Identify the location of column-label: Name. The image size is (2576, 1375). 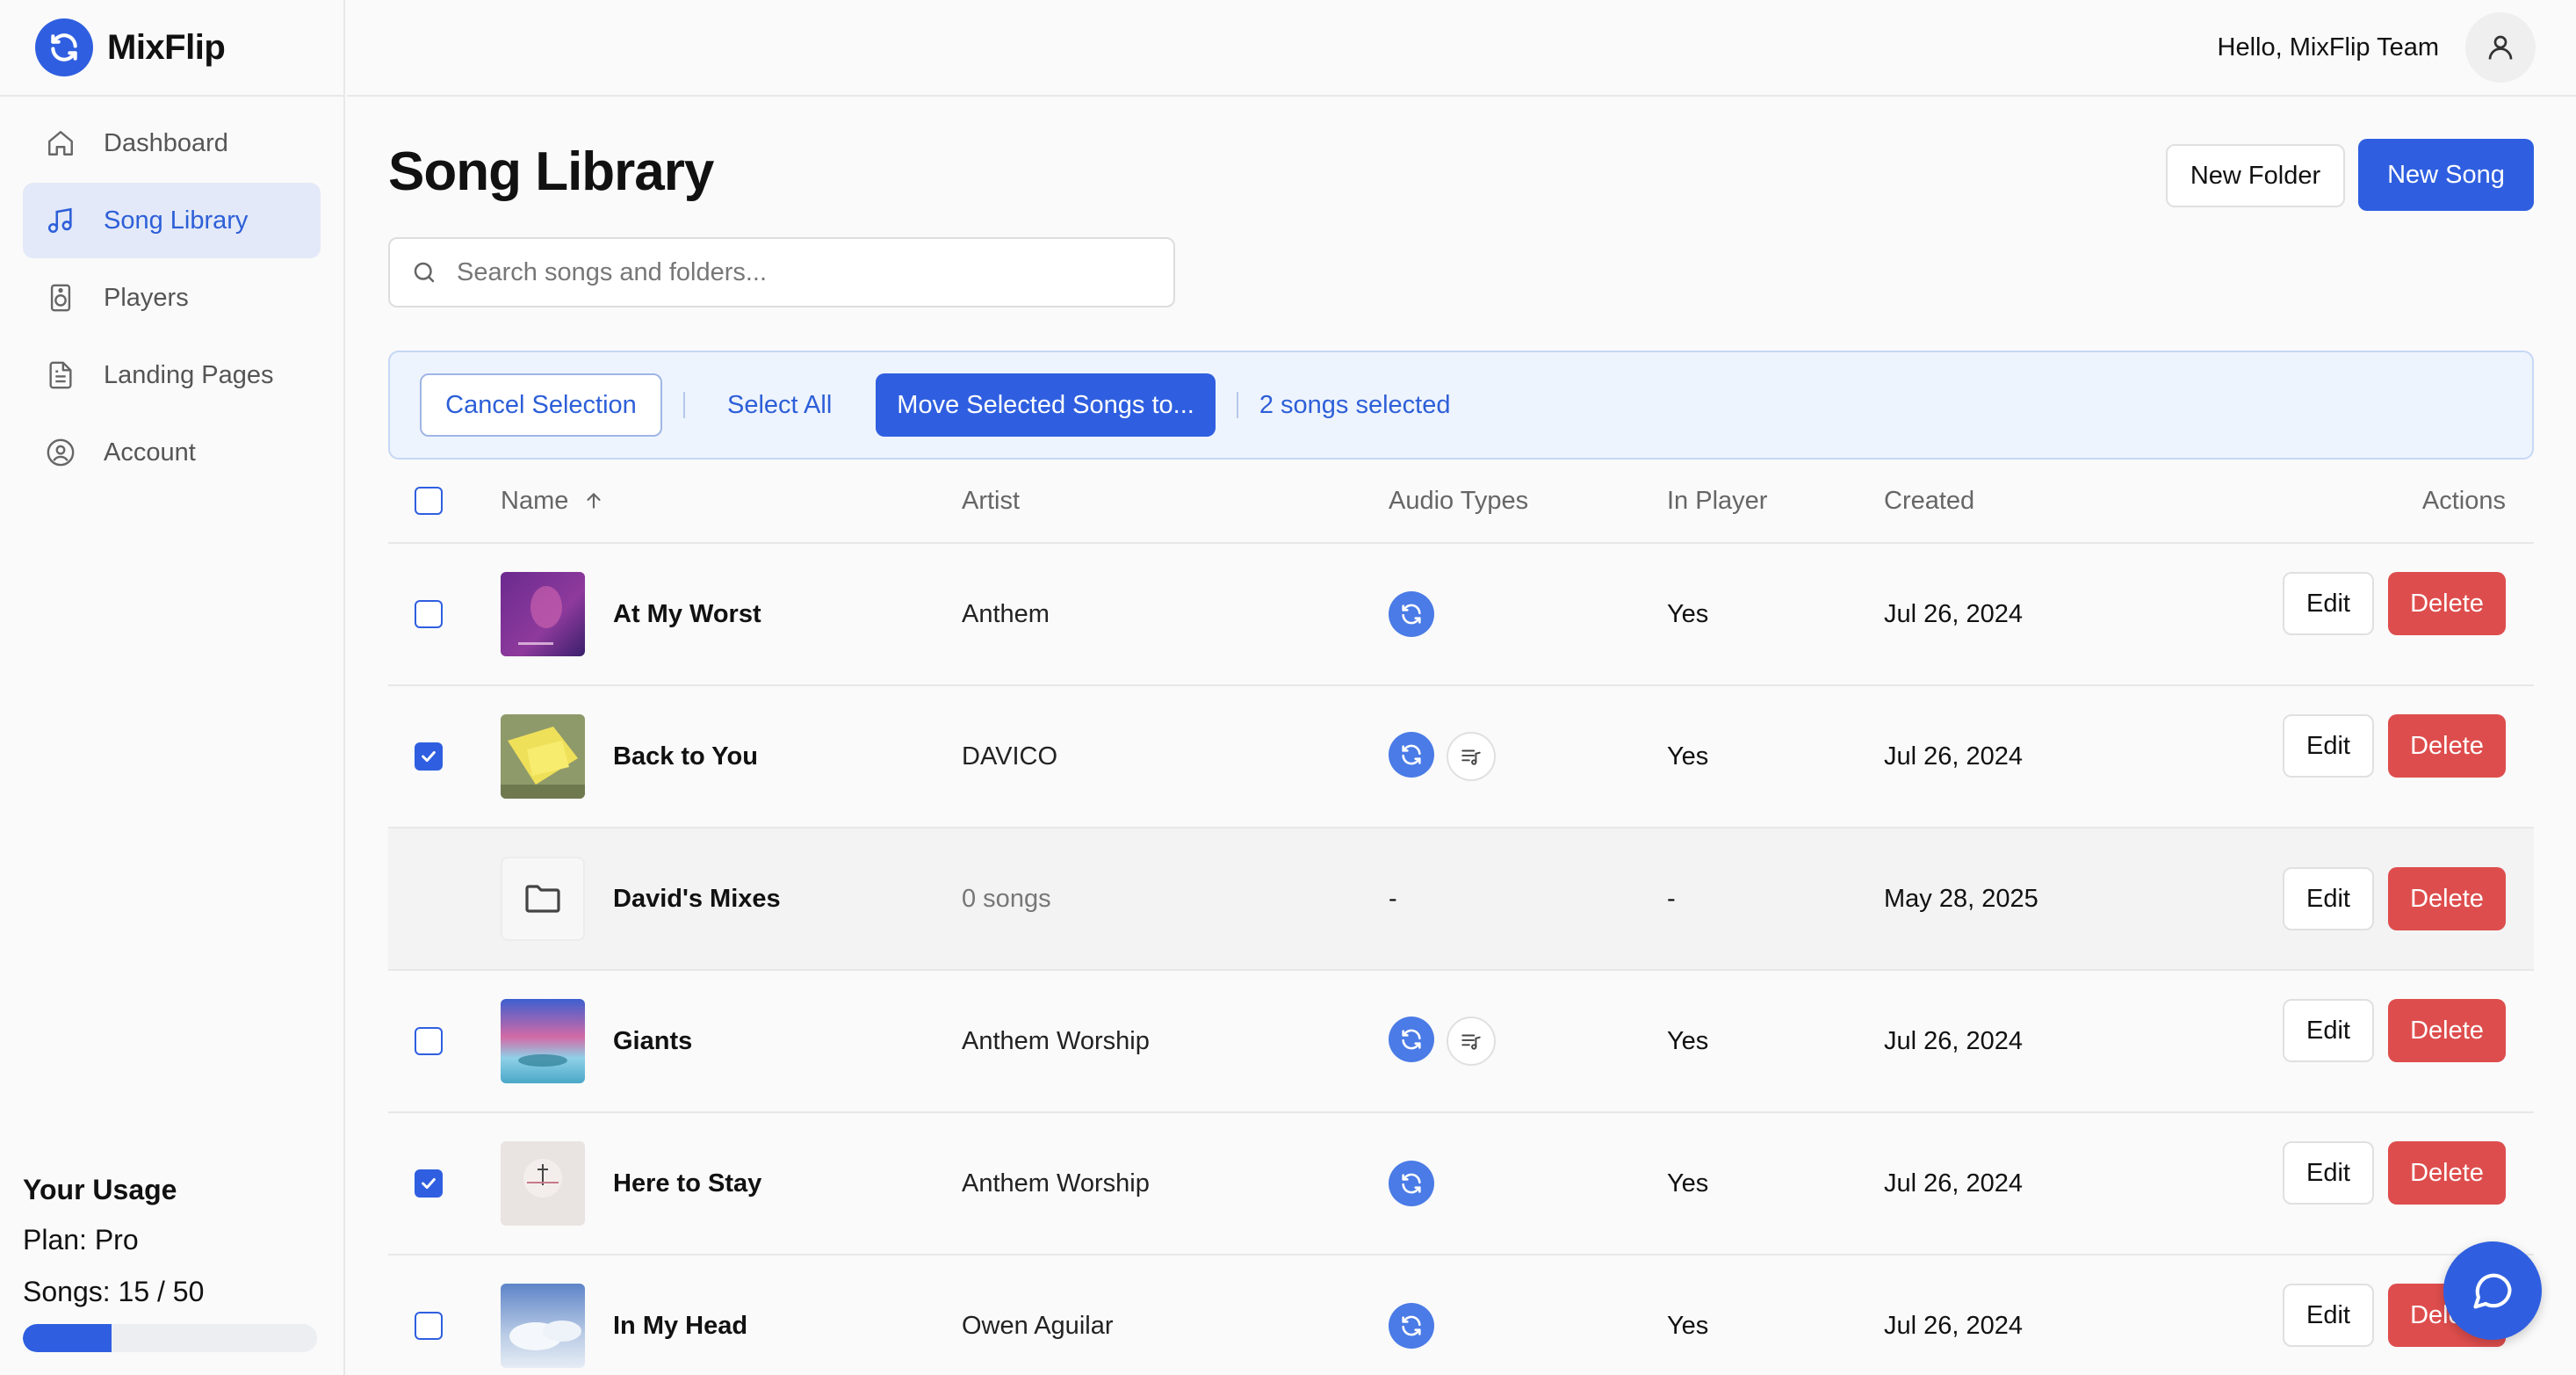
(535, 500).